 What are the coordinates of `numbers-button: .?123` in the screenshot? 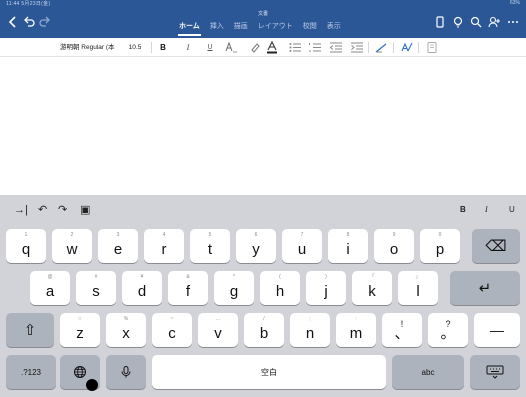 It's located at (31, 372).